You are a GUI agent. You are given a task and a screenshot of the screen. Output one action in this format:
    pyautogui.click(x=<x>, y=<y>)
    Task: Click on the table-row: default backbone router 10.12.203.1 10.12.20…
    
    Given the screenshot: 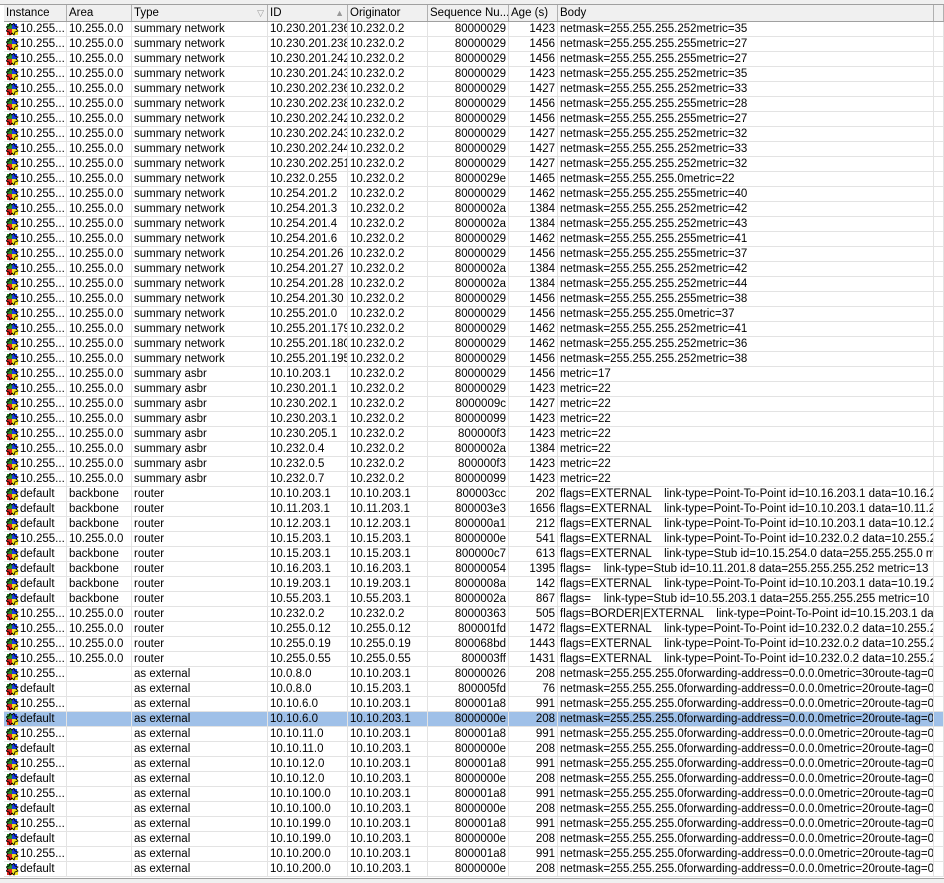 What is the action you would take?
    pyautogui.click(x=474, y=524)
    